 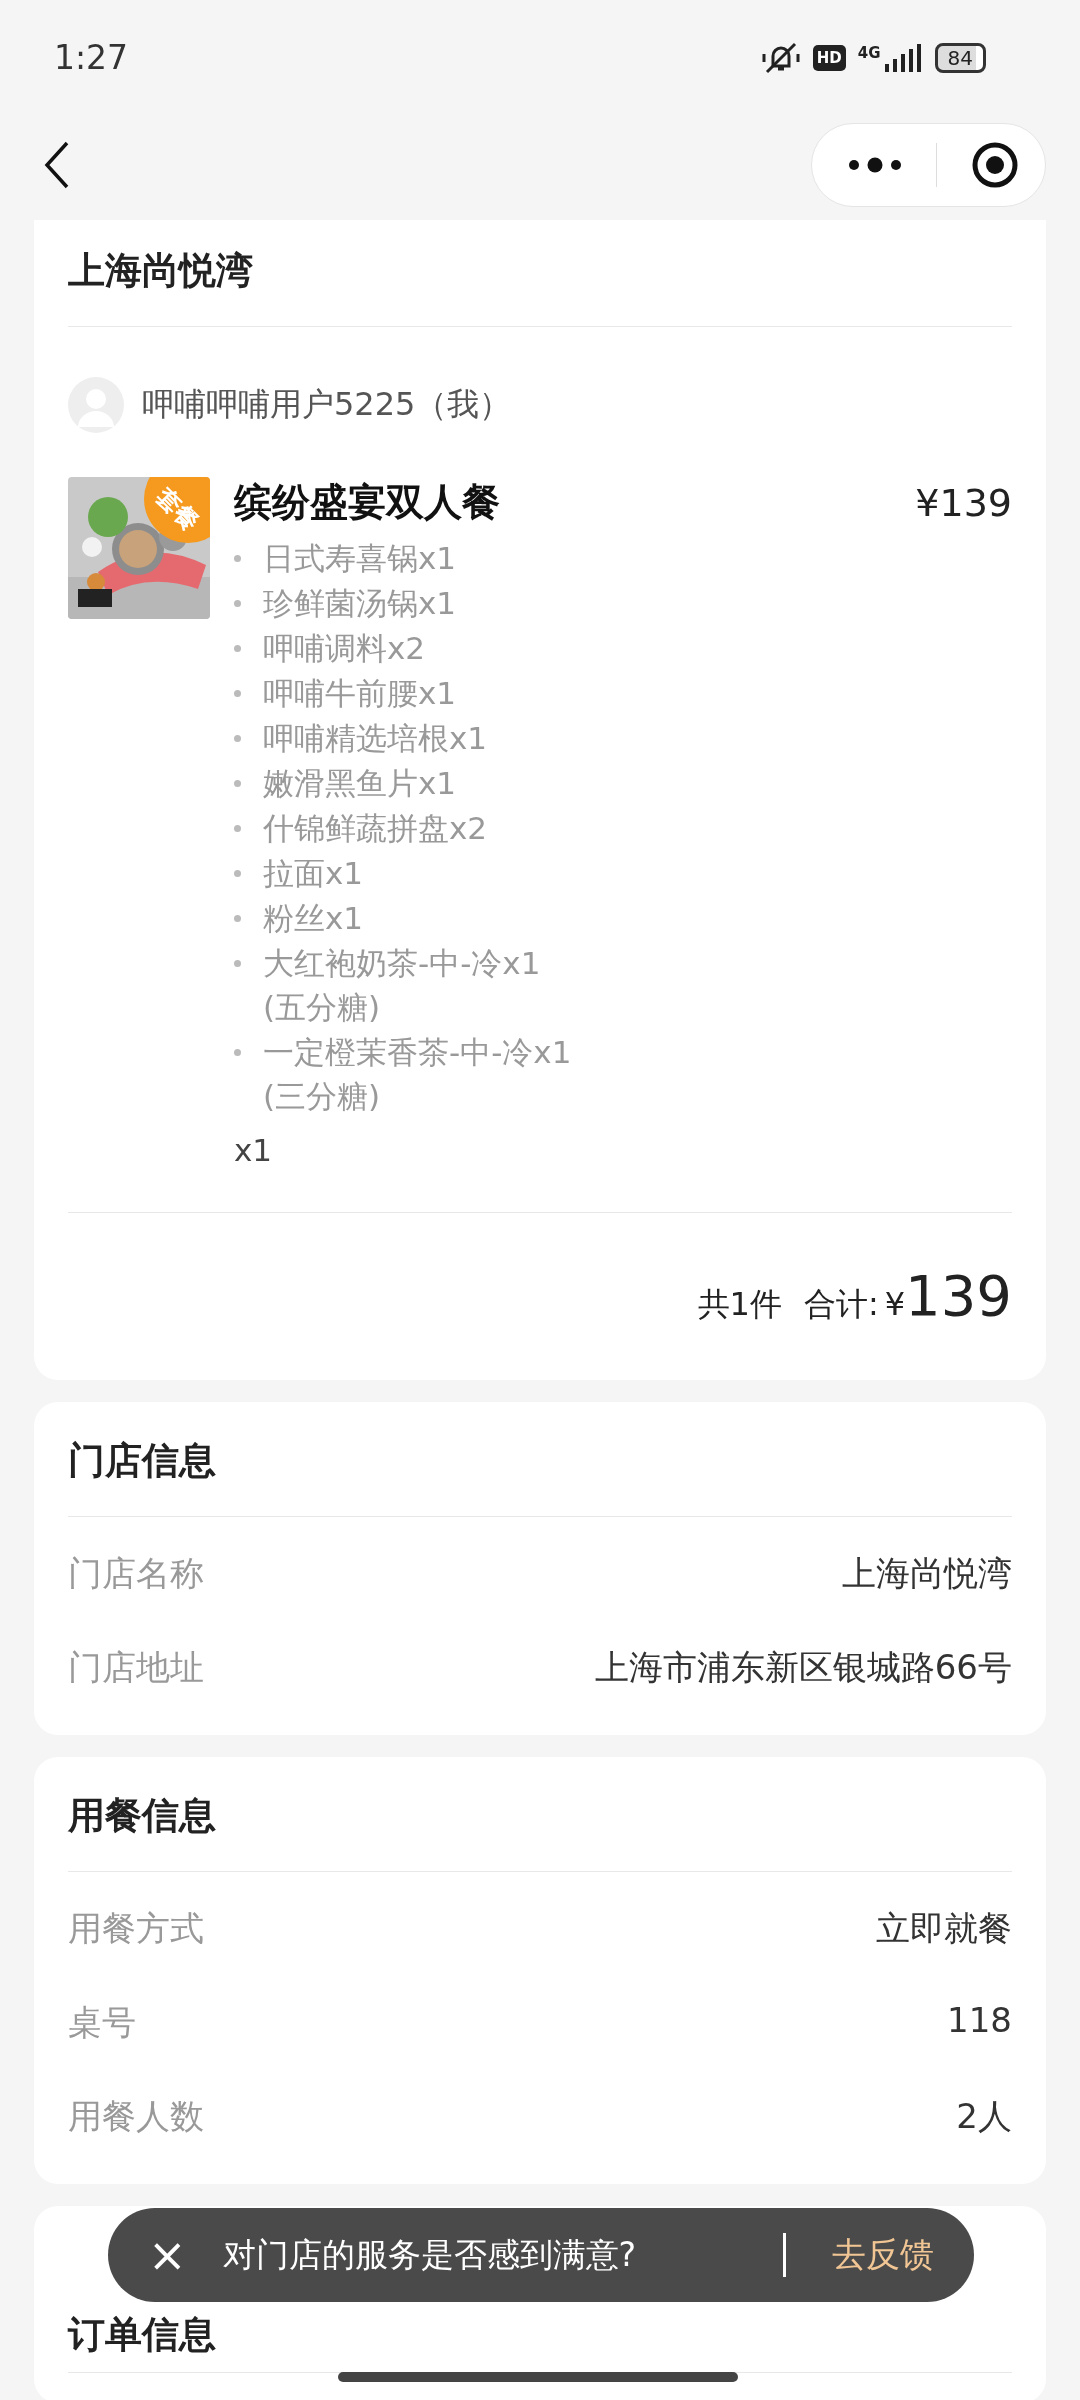 I want to click on battery-indicator: 84, so click(x=960, y=57).